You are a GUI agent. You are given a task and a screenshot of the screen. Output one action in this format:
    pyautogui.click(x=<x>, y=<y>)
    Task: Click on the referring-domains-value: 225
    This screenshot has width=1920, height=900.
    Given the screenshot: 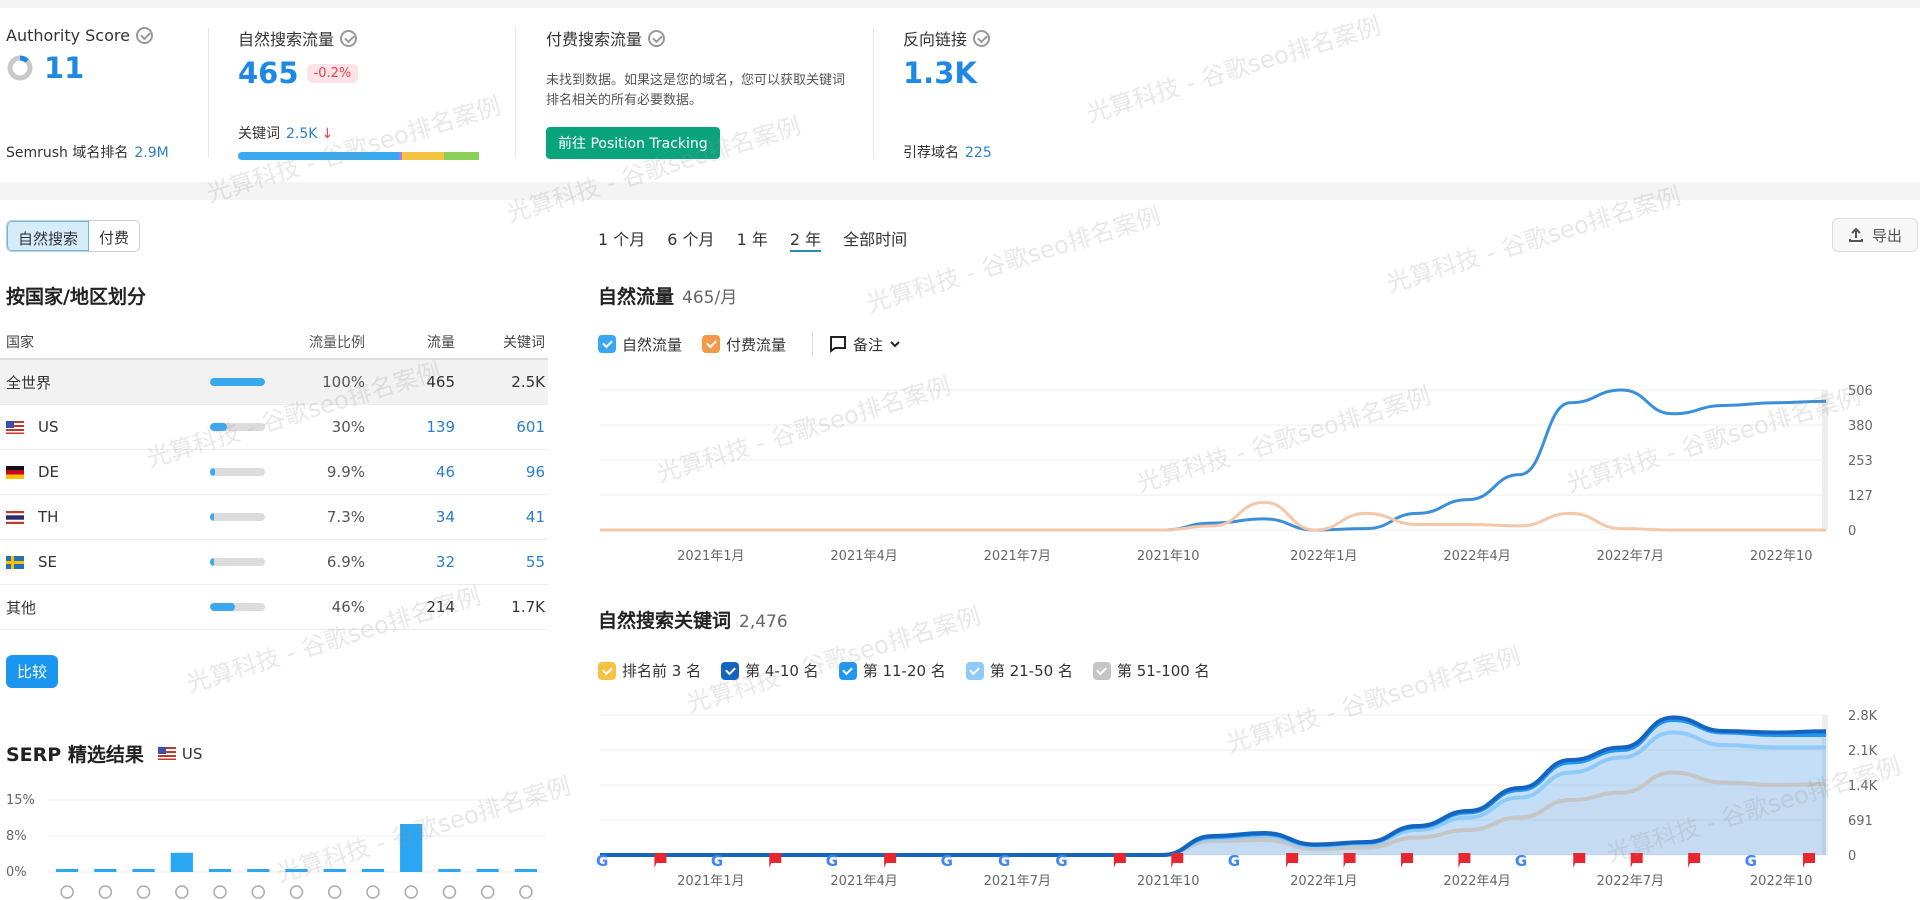 What is the action you would take?
    pyautogui.click(x=978, y=153)
    